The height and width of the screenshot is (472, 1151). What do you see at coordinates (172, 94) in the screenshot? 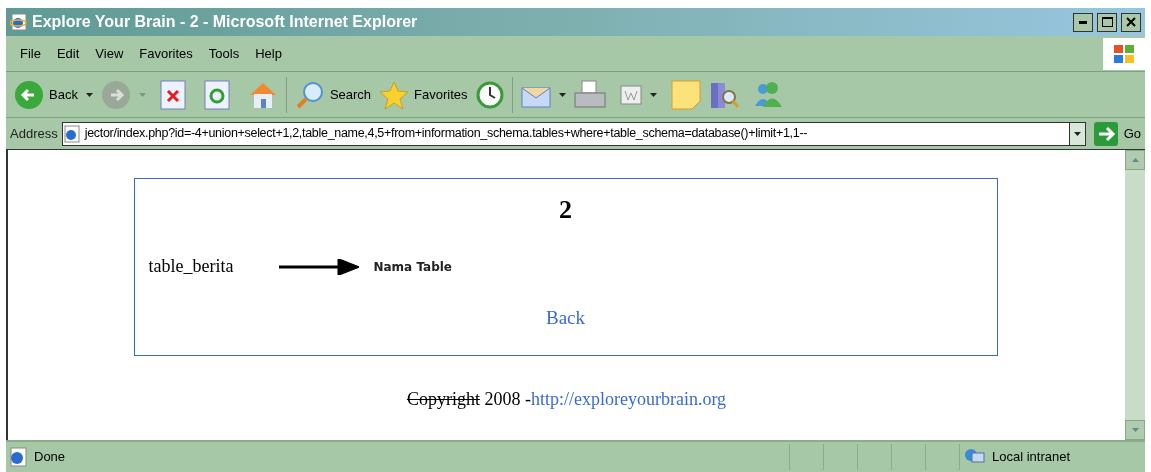
I see `stop-icon` at bounding box center [172, 94].